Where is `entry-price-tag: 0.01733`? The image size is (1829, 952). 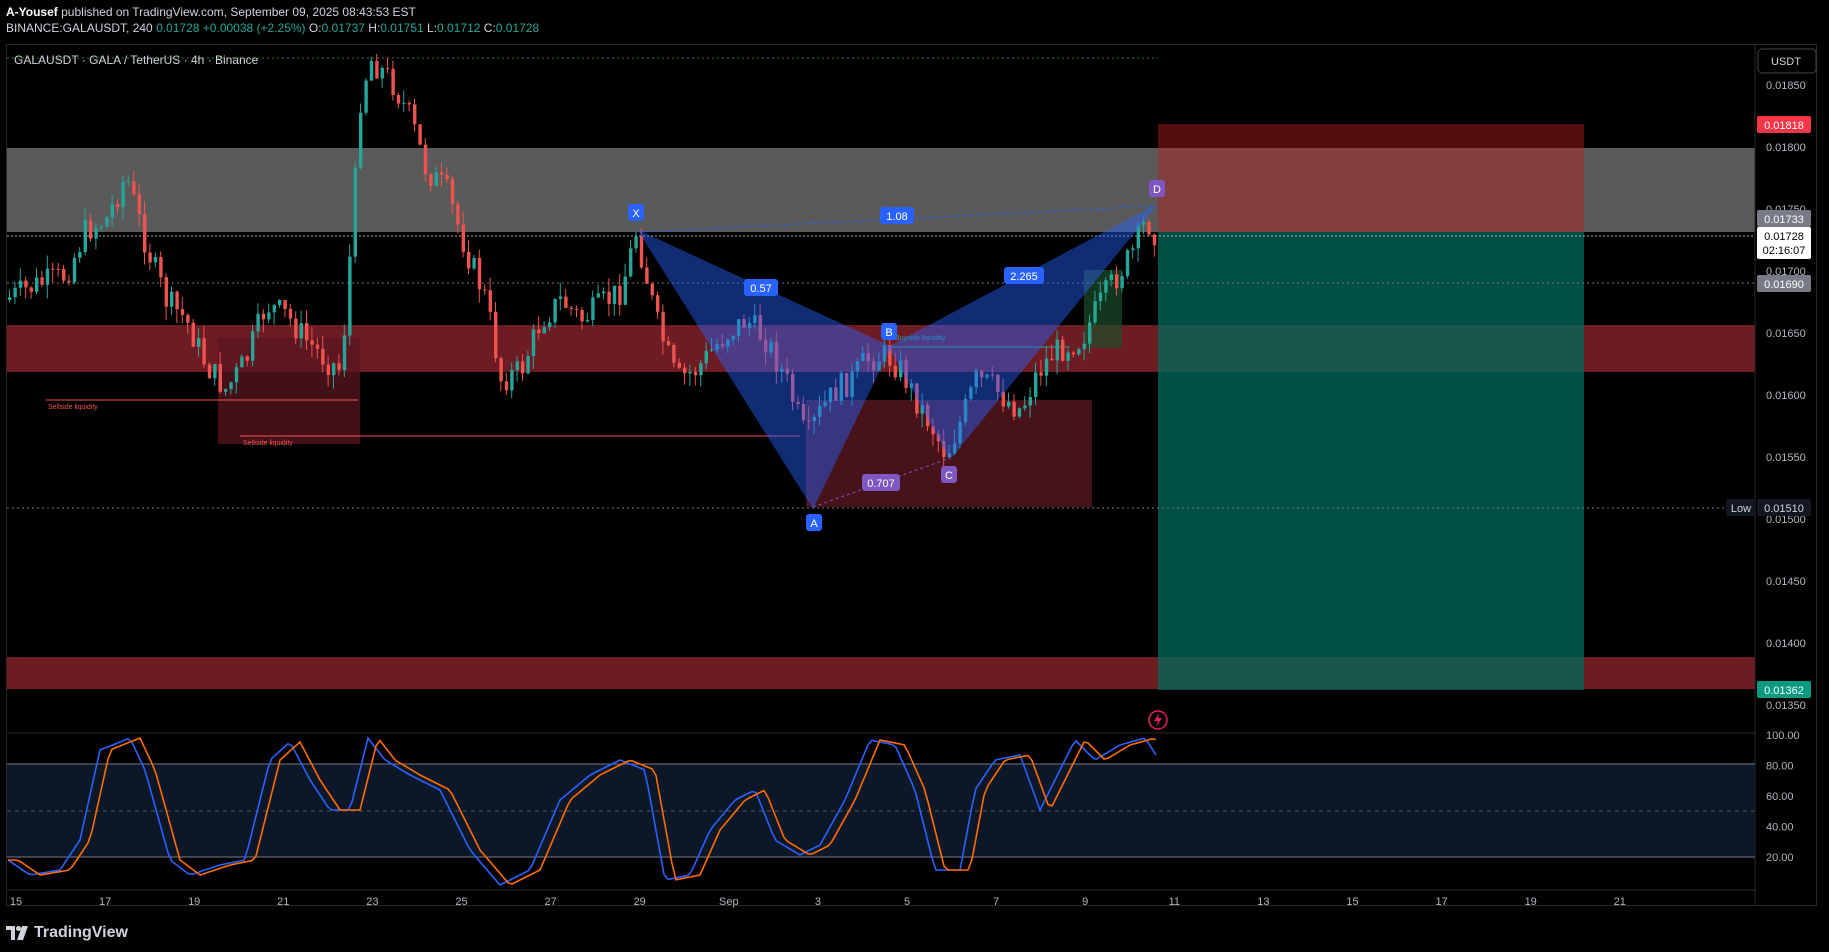
entry-price-tag: 0.01733 is located at coordinates (1784, 218).